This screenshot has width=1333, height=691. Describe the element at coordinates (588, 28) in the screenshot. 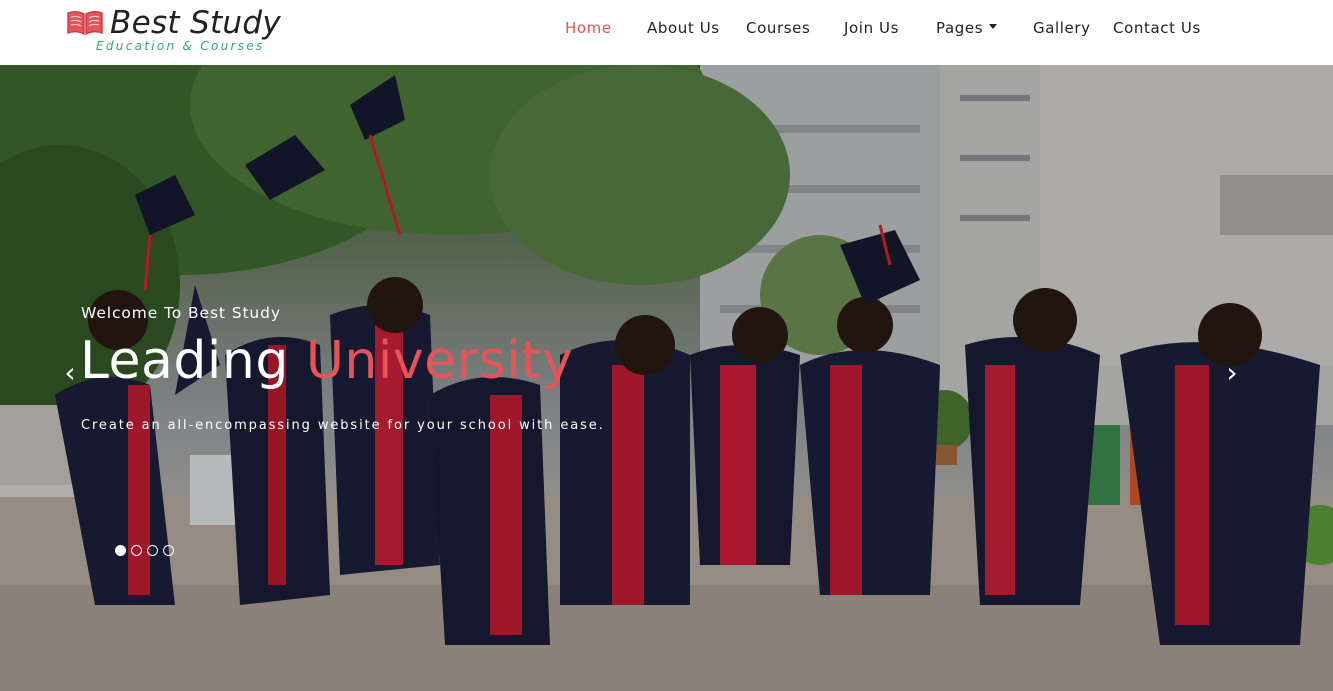

I see `nav-home: Home` at that location.